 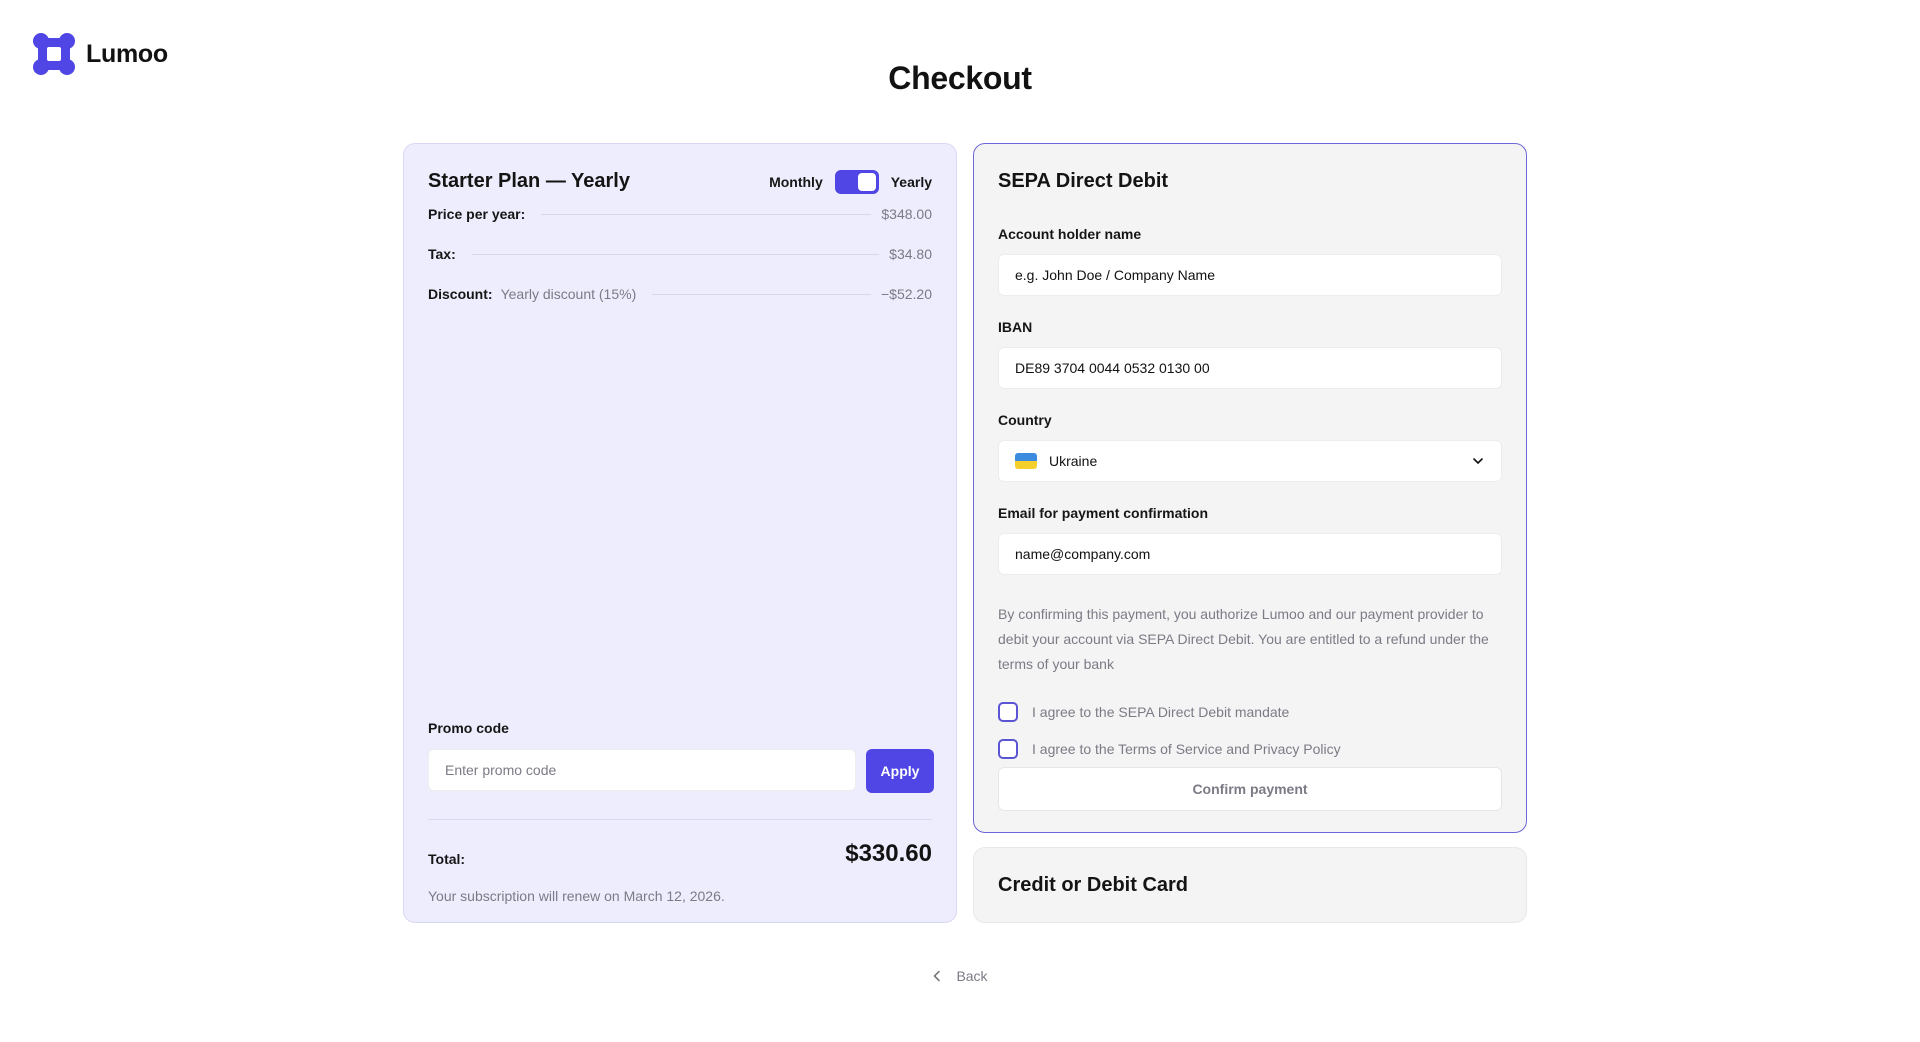 I want to click on sepa-mandate-checkbox, so click(x=1008, y=712).